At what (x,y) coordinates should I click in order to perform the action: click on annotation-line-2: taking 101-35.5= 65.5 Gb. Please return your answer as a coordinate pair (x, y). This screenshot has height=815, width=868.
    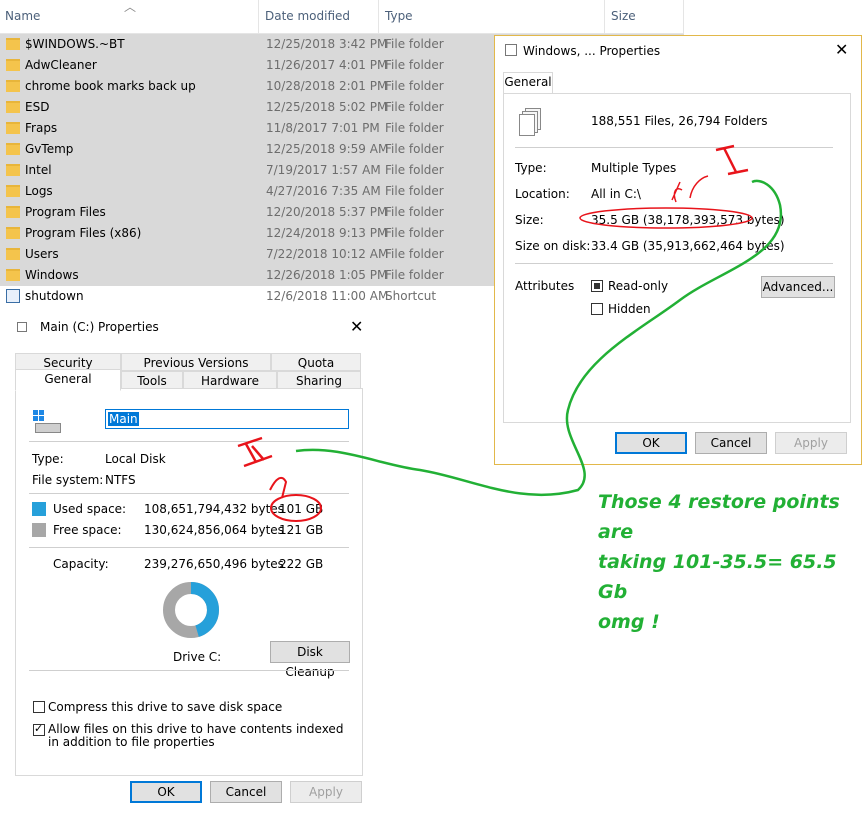
    Looking at the image, I should click on (717, 577).